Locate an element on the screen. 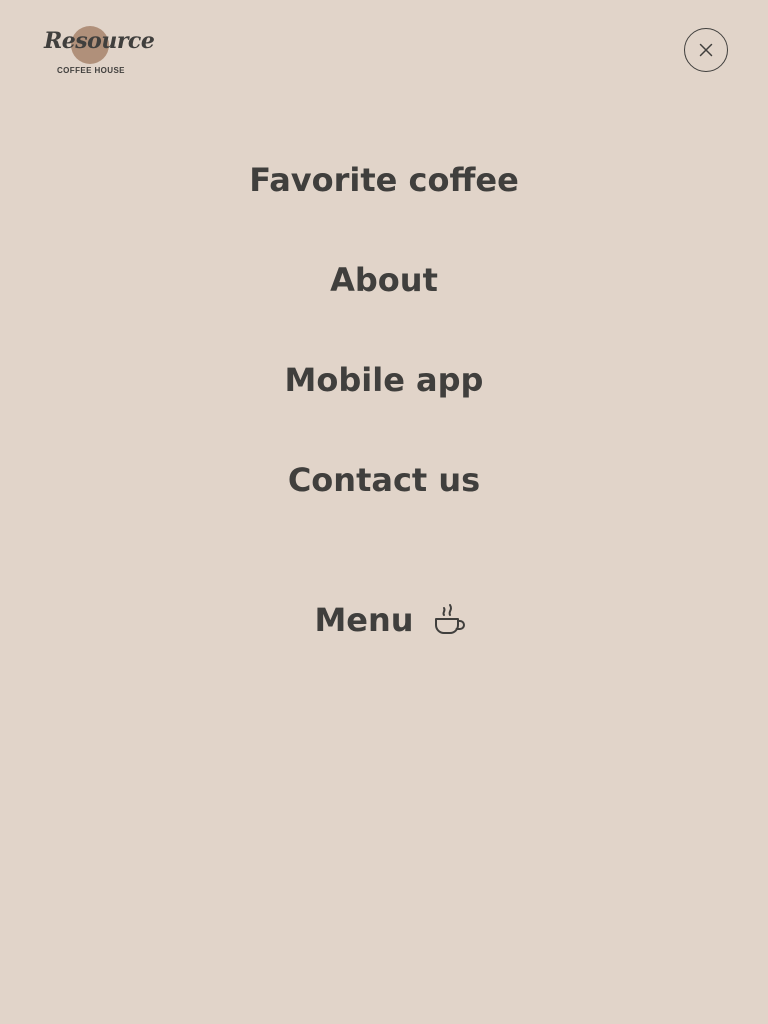 This screenshot has height=1024, width=768. close-menu-button is located at coordinates (706, 50).